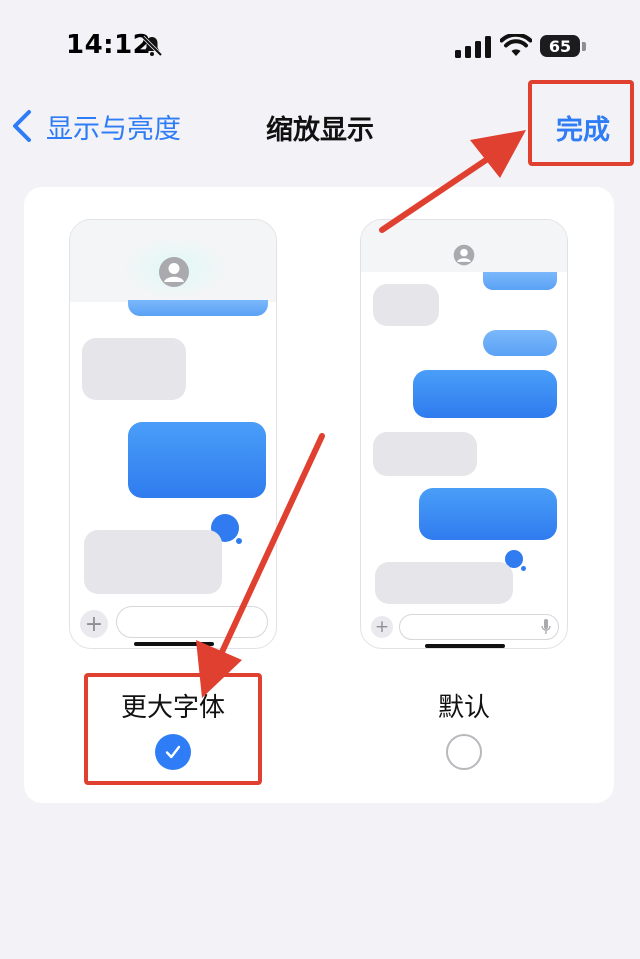  What do you see at coordinates (516, 45) in the screenshot?
I see `wifi-icon` at bounding box center [516, 45].